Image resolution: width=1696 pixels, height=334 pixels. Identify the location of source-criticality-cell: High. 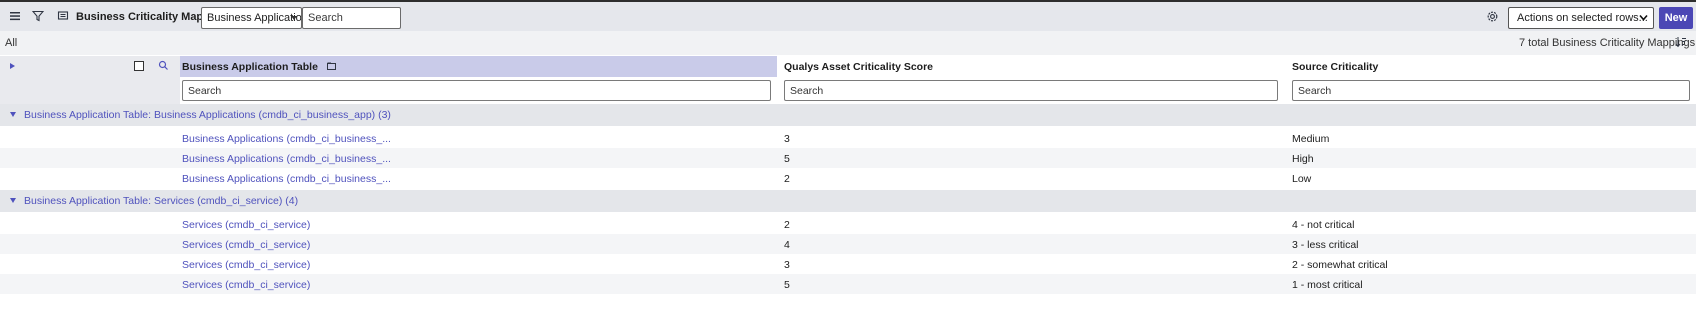
(1303, 159).